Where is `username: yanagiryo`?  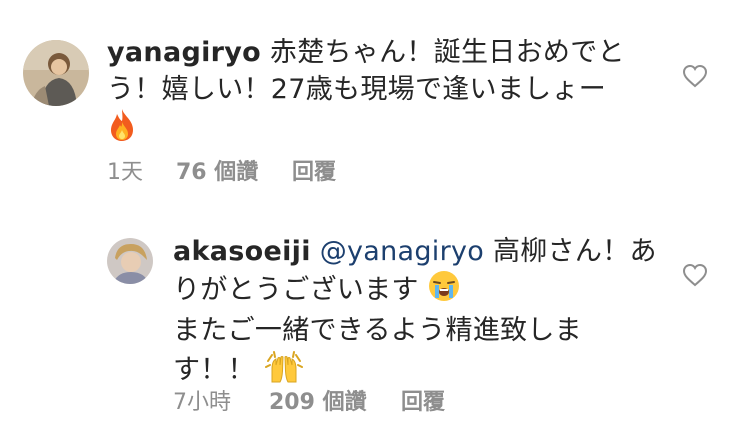 username: yanagiryo is located at coordinates (184, 52).